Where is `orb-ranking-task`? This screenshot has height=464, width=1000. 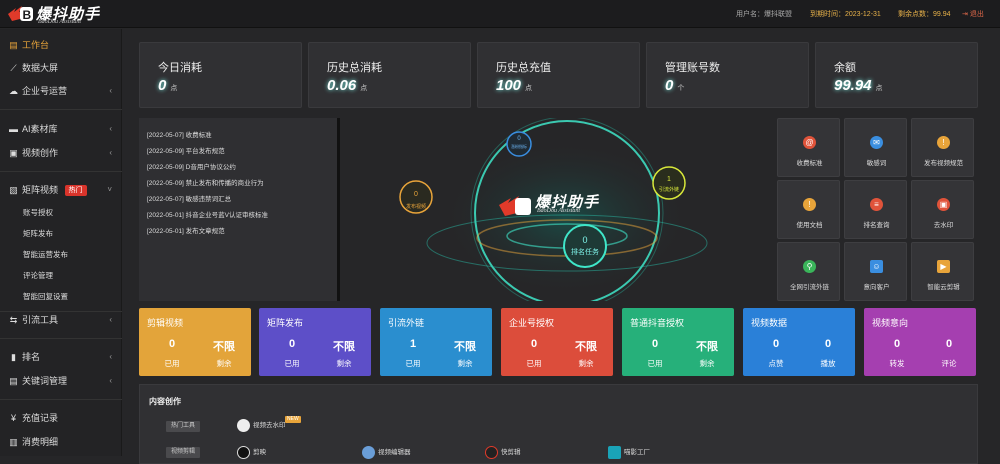
orb-ranking-task is located at coordinates (585, 246).